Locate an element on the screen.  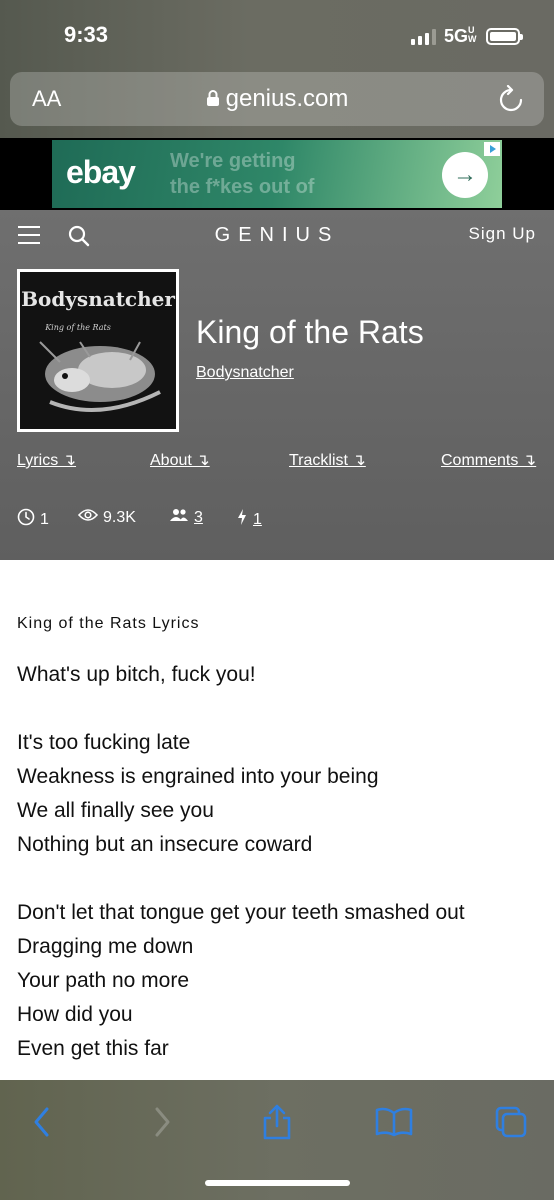
stat-release: 1 is located at coordinates (33, 519).